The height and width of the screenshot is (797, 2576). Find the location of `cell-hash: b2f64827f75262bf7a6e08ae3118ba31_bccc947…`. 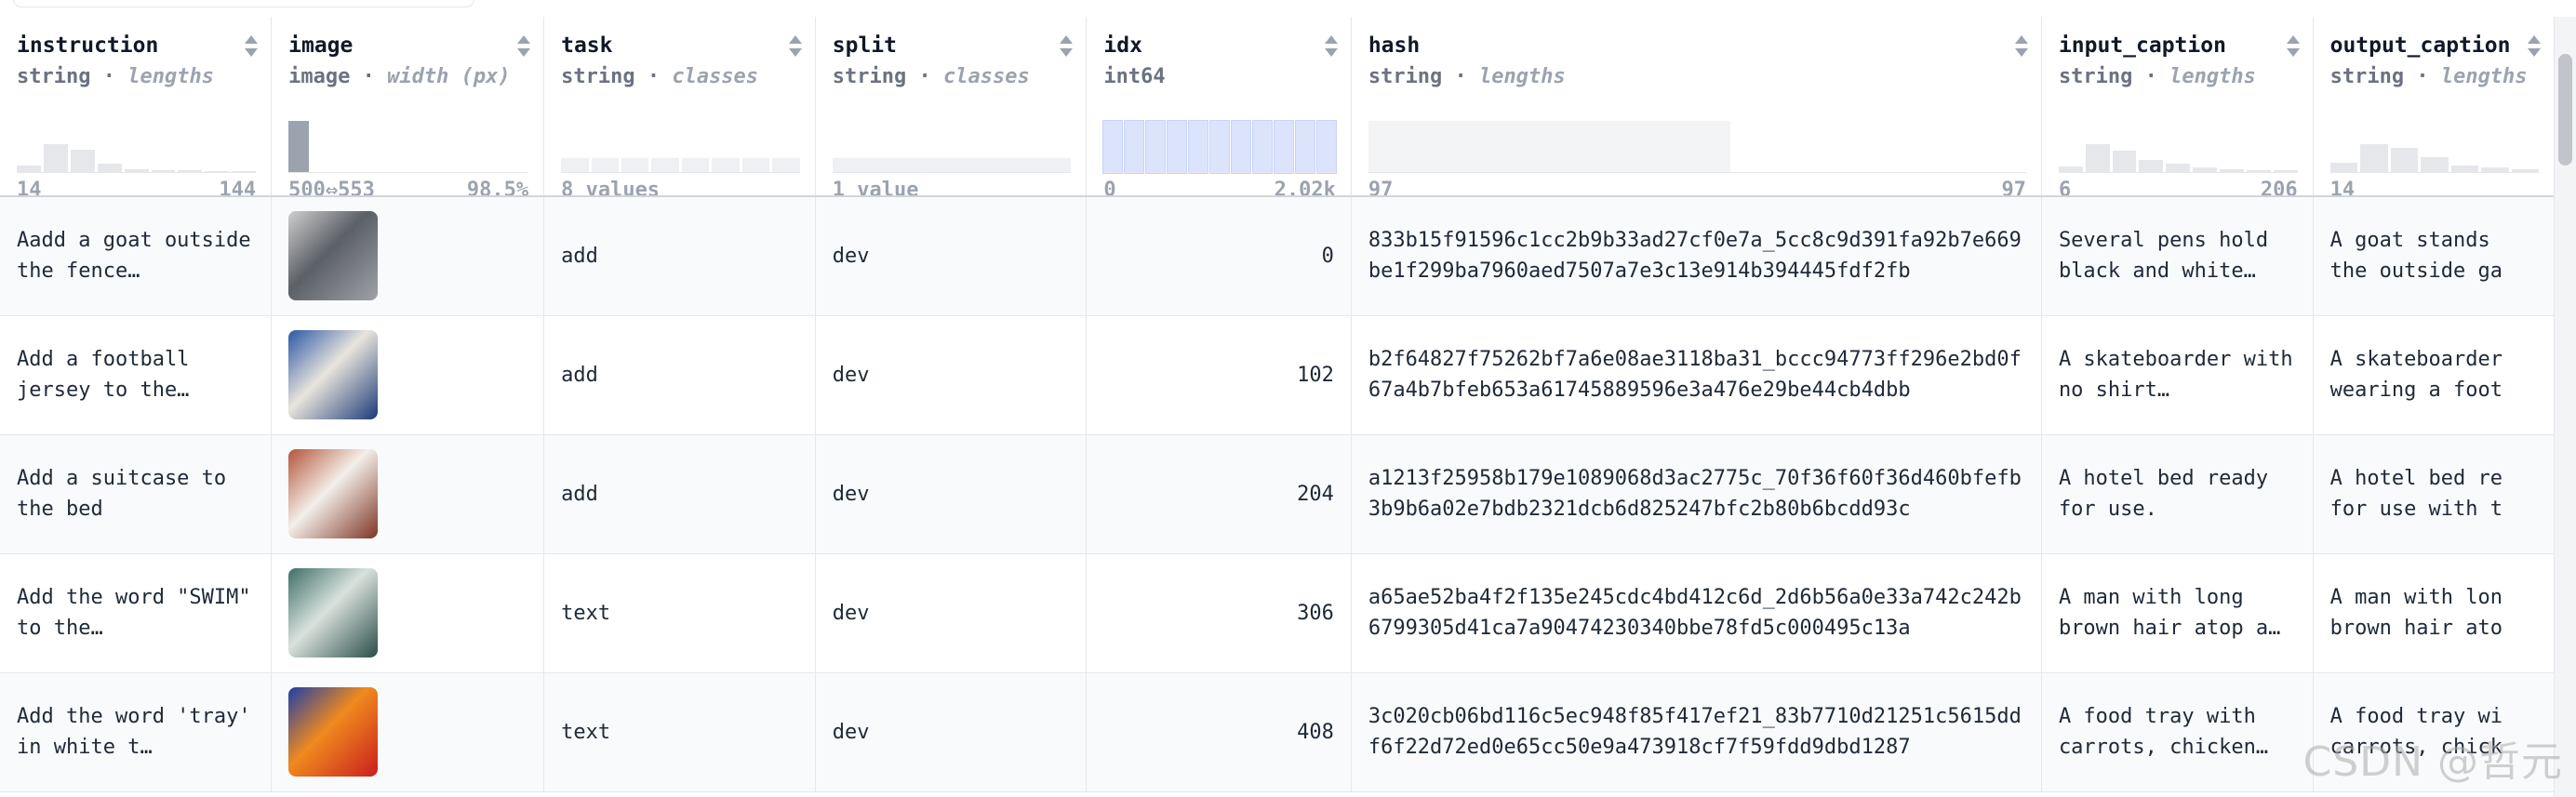

cell-hash: b2f64827f75262bf7a6e08ae3118ba31_bccc947… is located at coordinates (1696, 375).